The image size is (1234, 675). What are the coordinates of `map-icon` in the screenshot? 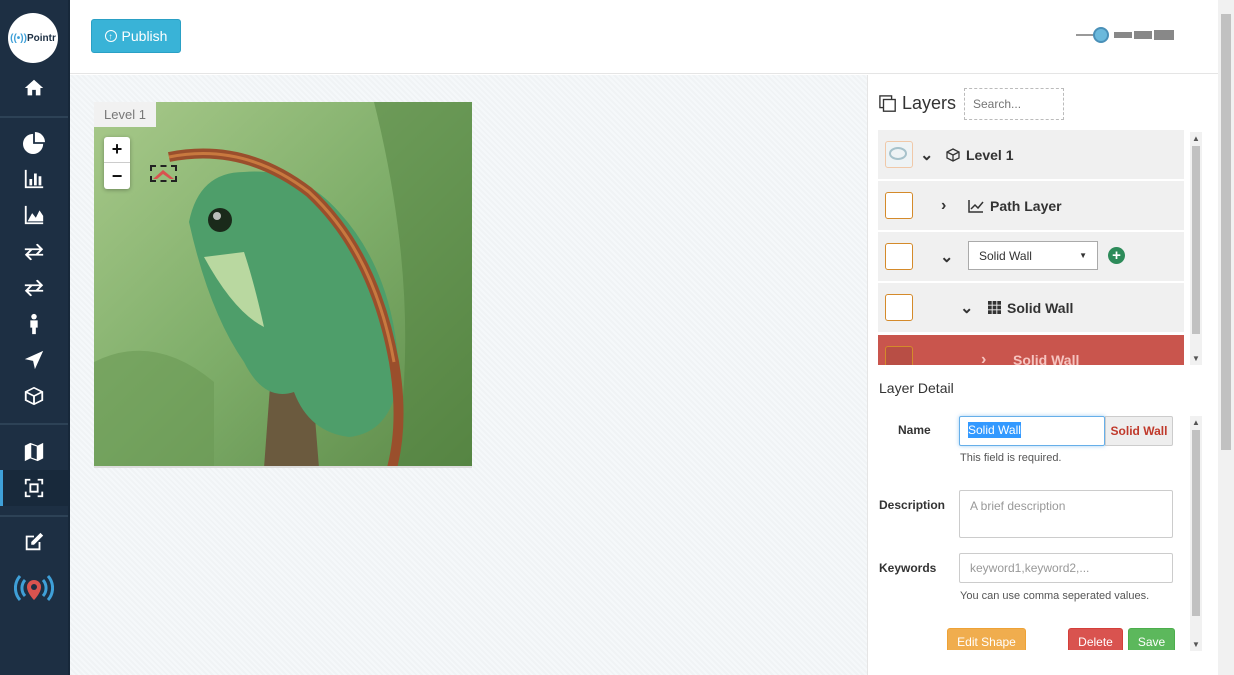 It's located at (34, 452).